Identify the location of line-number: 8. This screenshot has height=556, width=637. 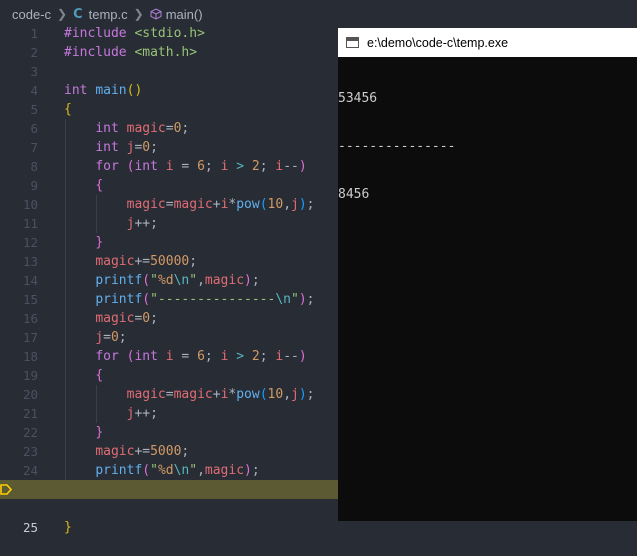
(34, 166).